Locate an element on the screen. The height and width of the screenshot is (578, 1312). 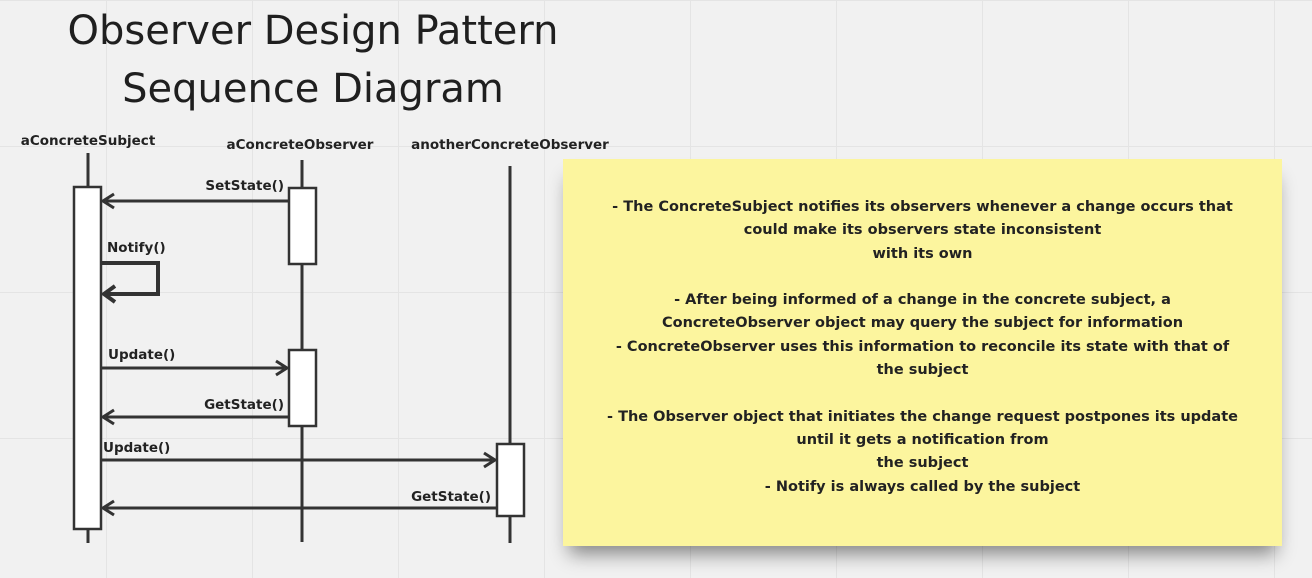
activation-observer-update is located at coordinates (302, 388).